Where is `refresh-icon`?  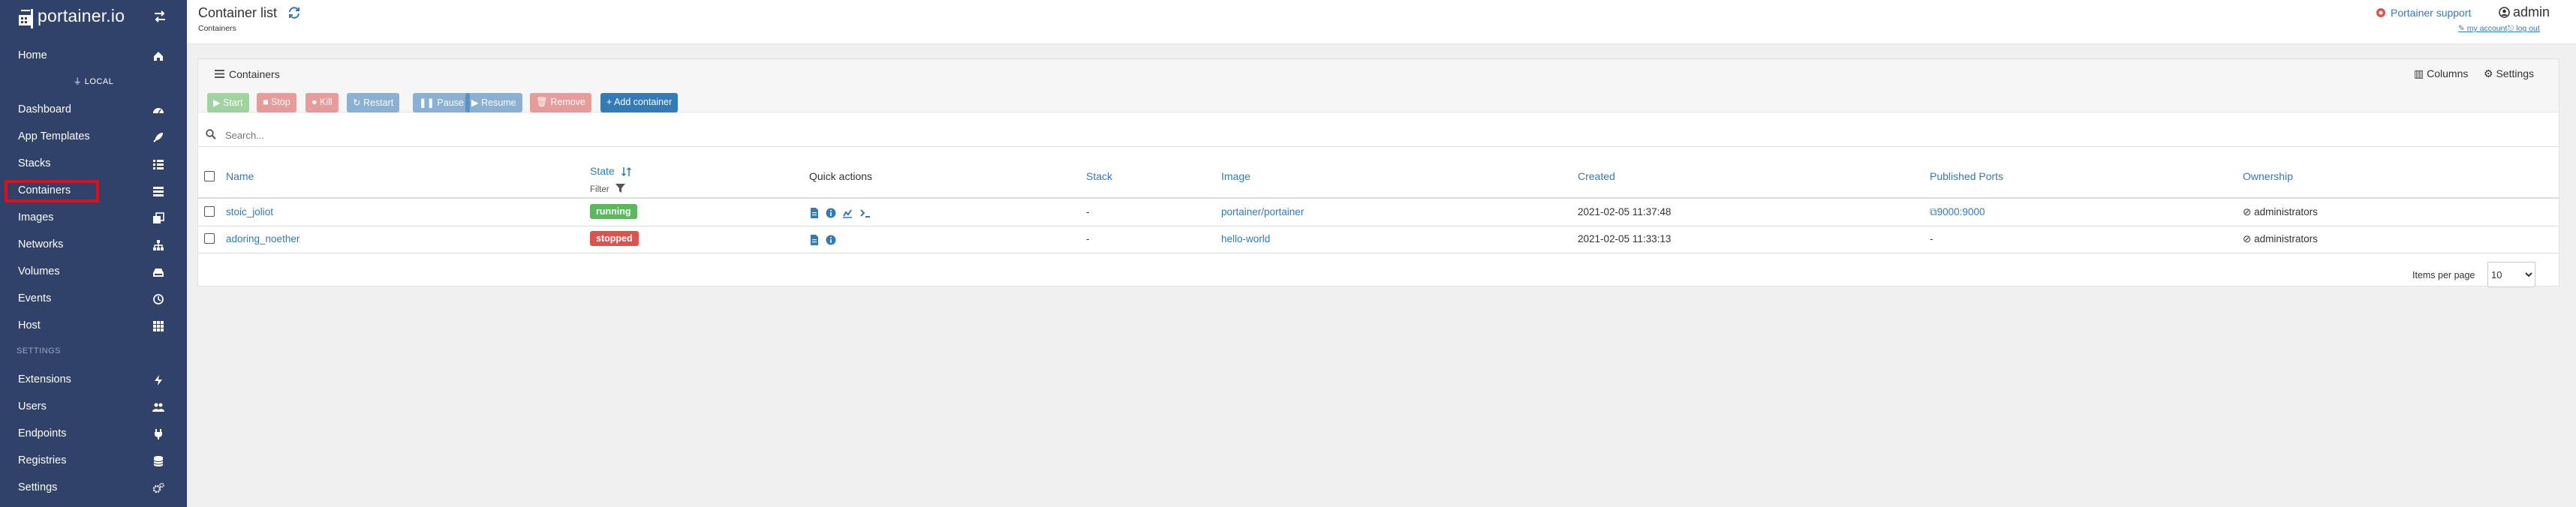
refresh-icon is located at coordinates (294, 13).